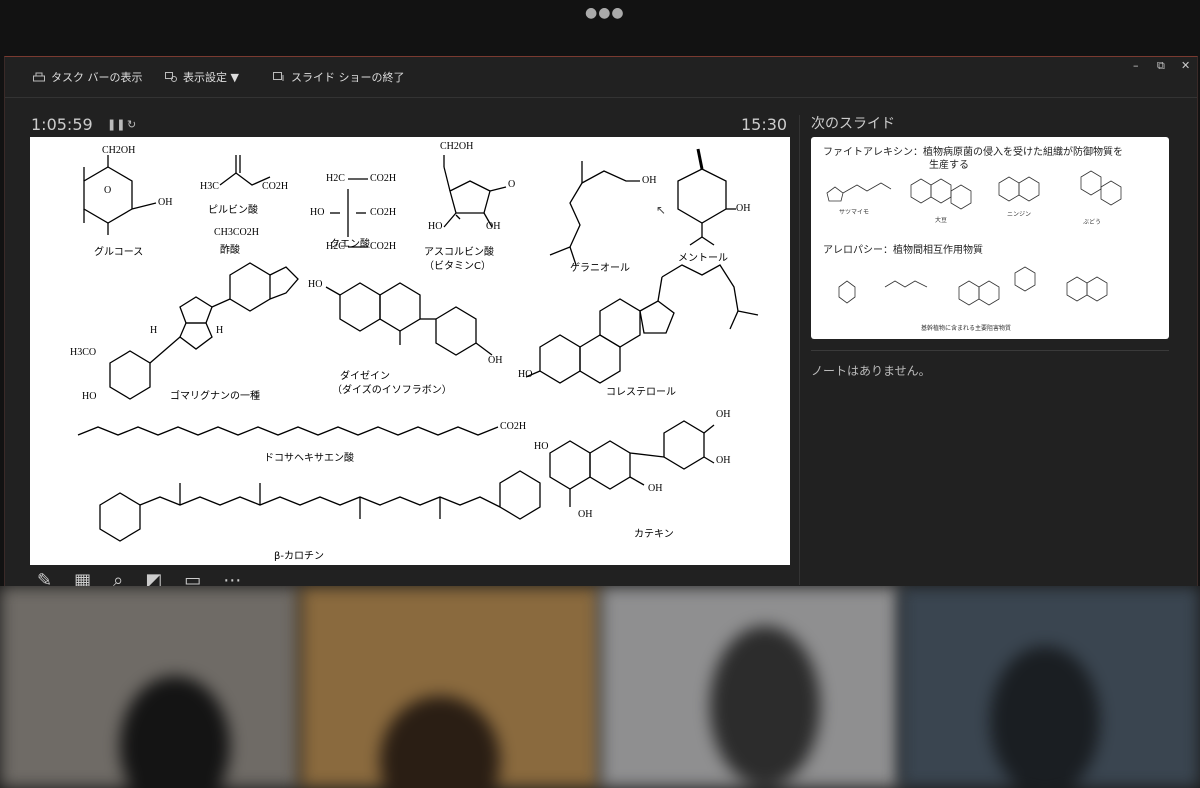  I want to click on label-daidzein: ダイゼイン, so click(365, 376).